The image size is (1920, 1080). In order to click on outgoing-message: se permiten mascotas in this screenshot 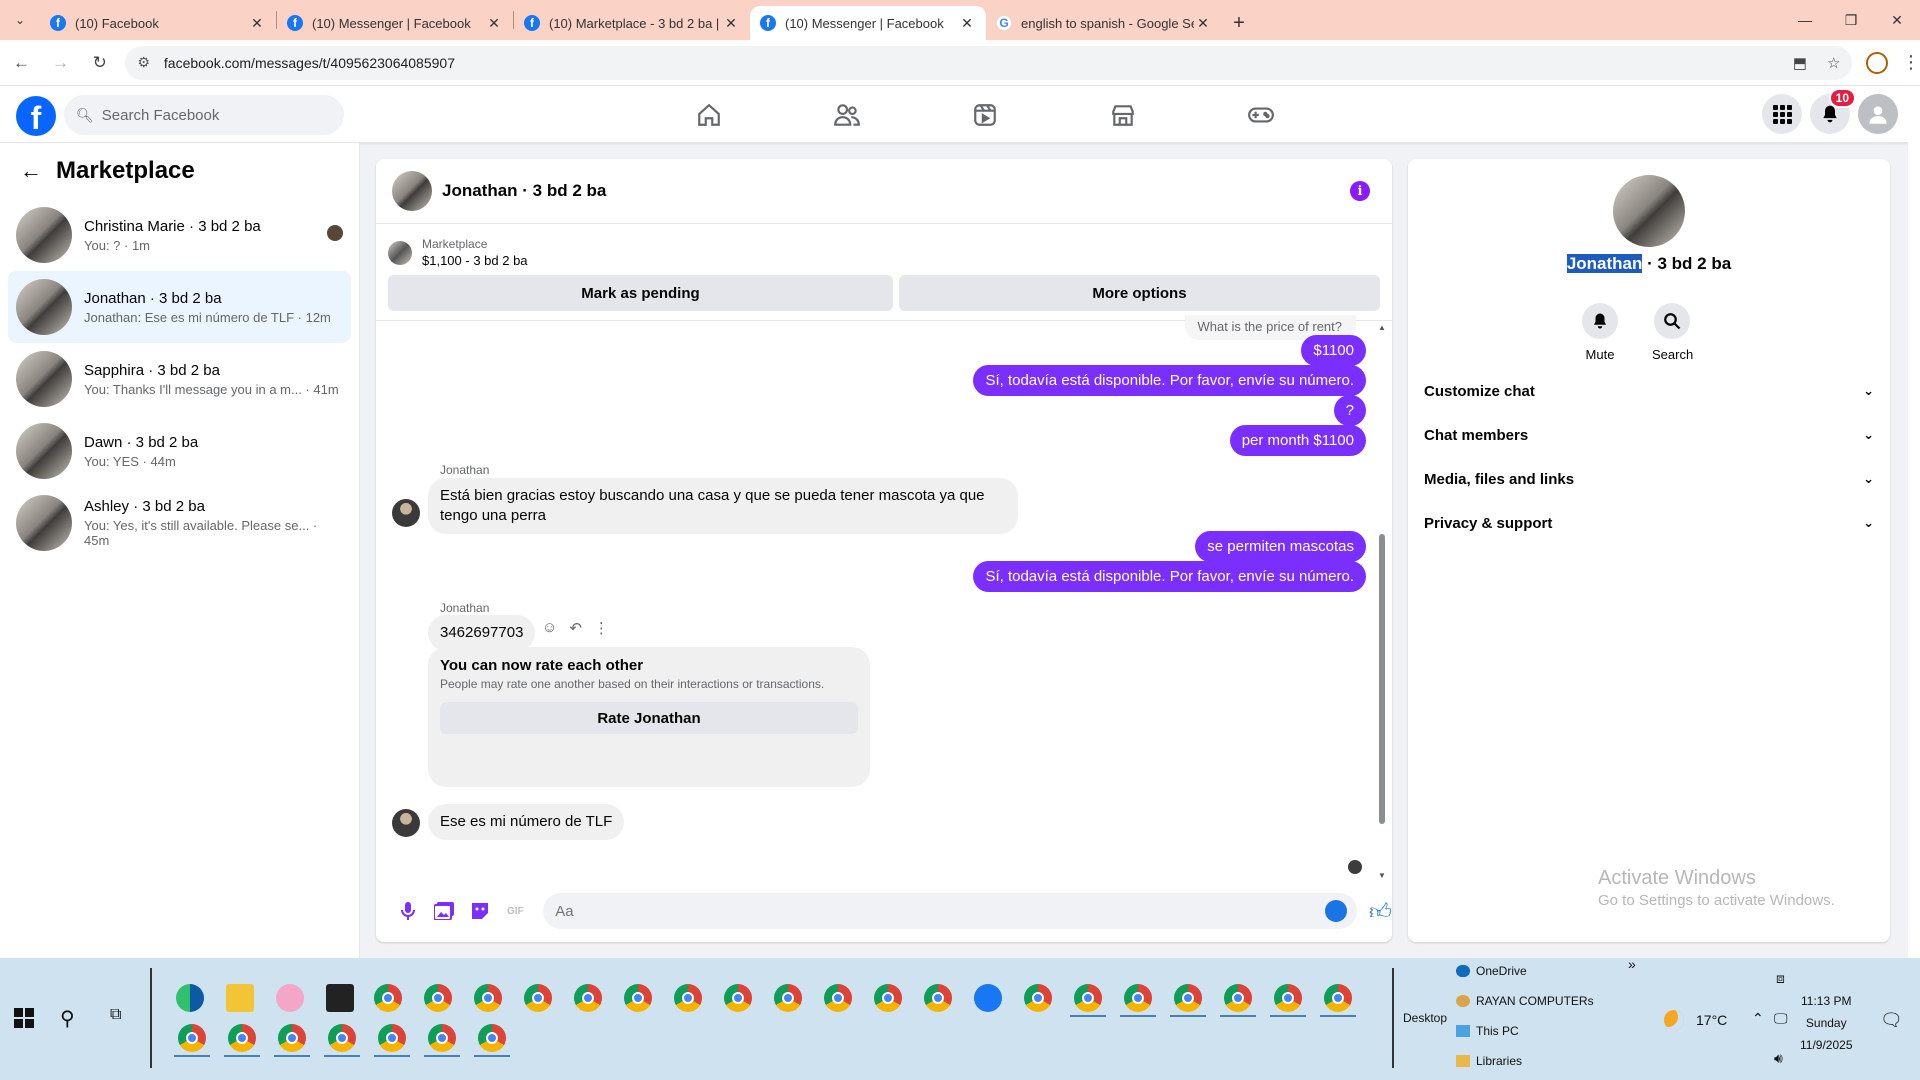, I will do `click(1280, 546)`.